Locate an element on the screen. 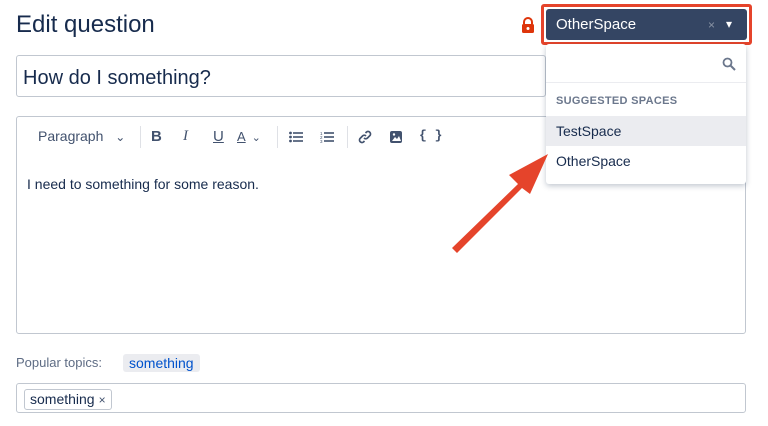 This screenshot has width=768, height=426. text-color-icon: A is located at coordinates (241, 136).